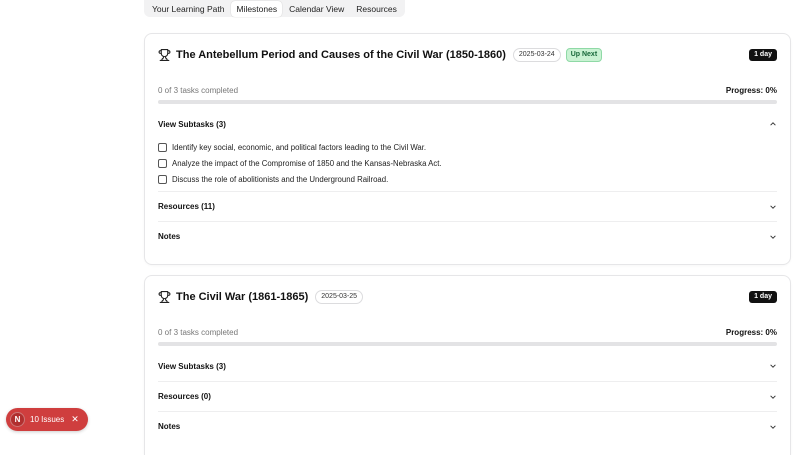 This screenshot has height=455, width=806. What do you see at coordinates (773, 124) in the screenshot?
I see `chevron-up-icon` at bounding box center [773, 124].